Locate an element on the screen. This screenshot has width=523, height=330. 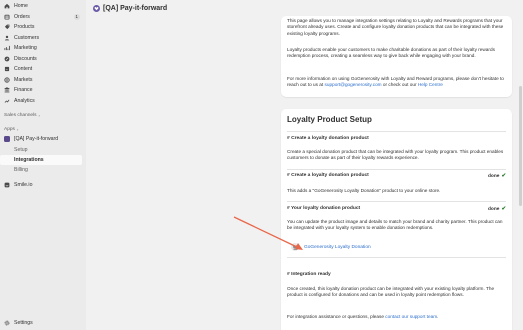
page-scrollbar is located at coordinates (520, 173).